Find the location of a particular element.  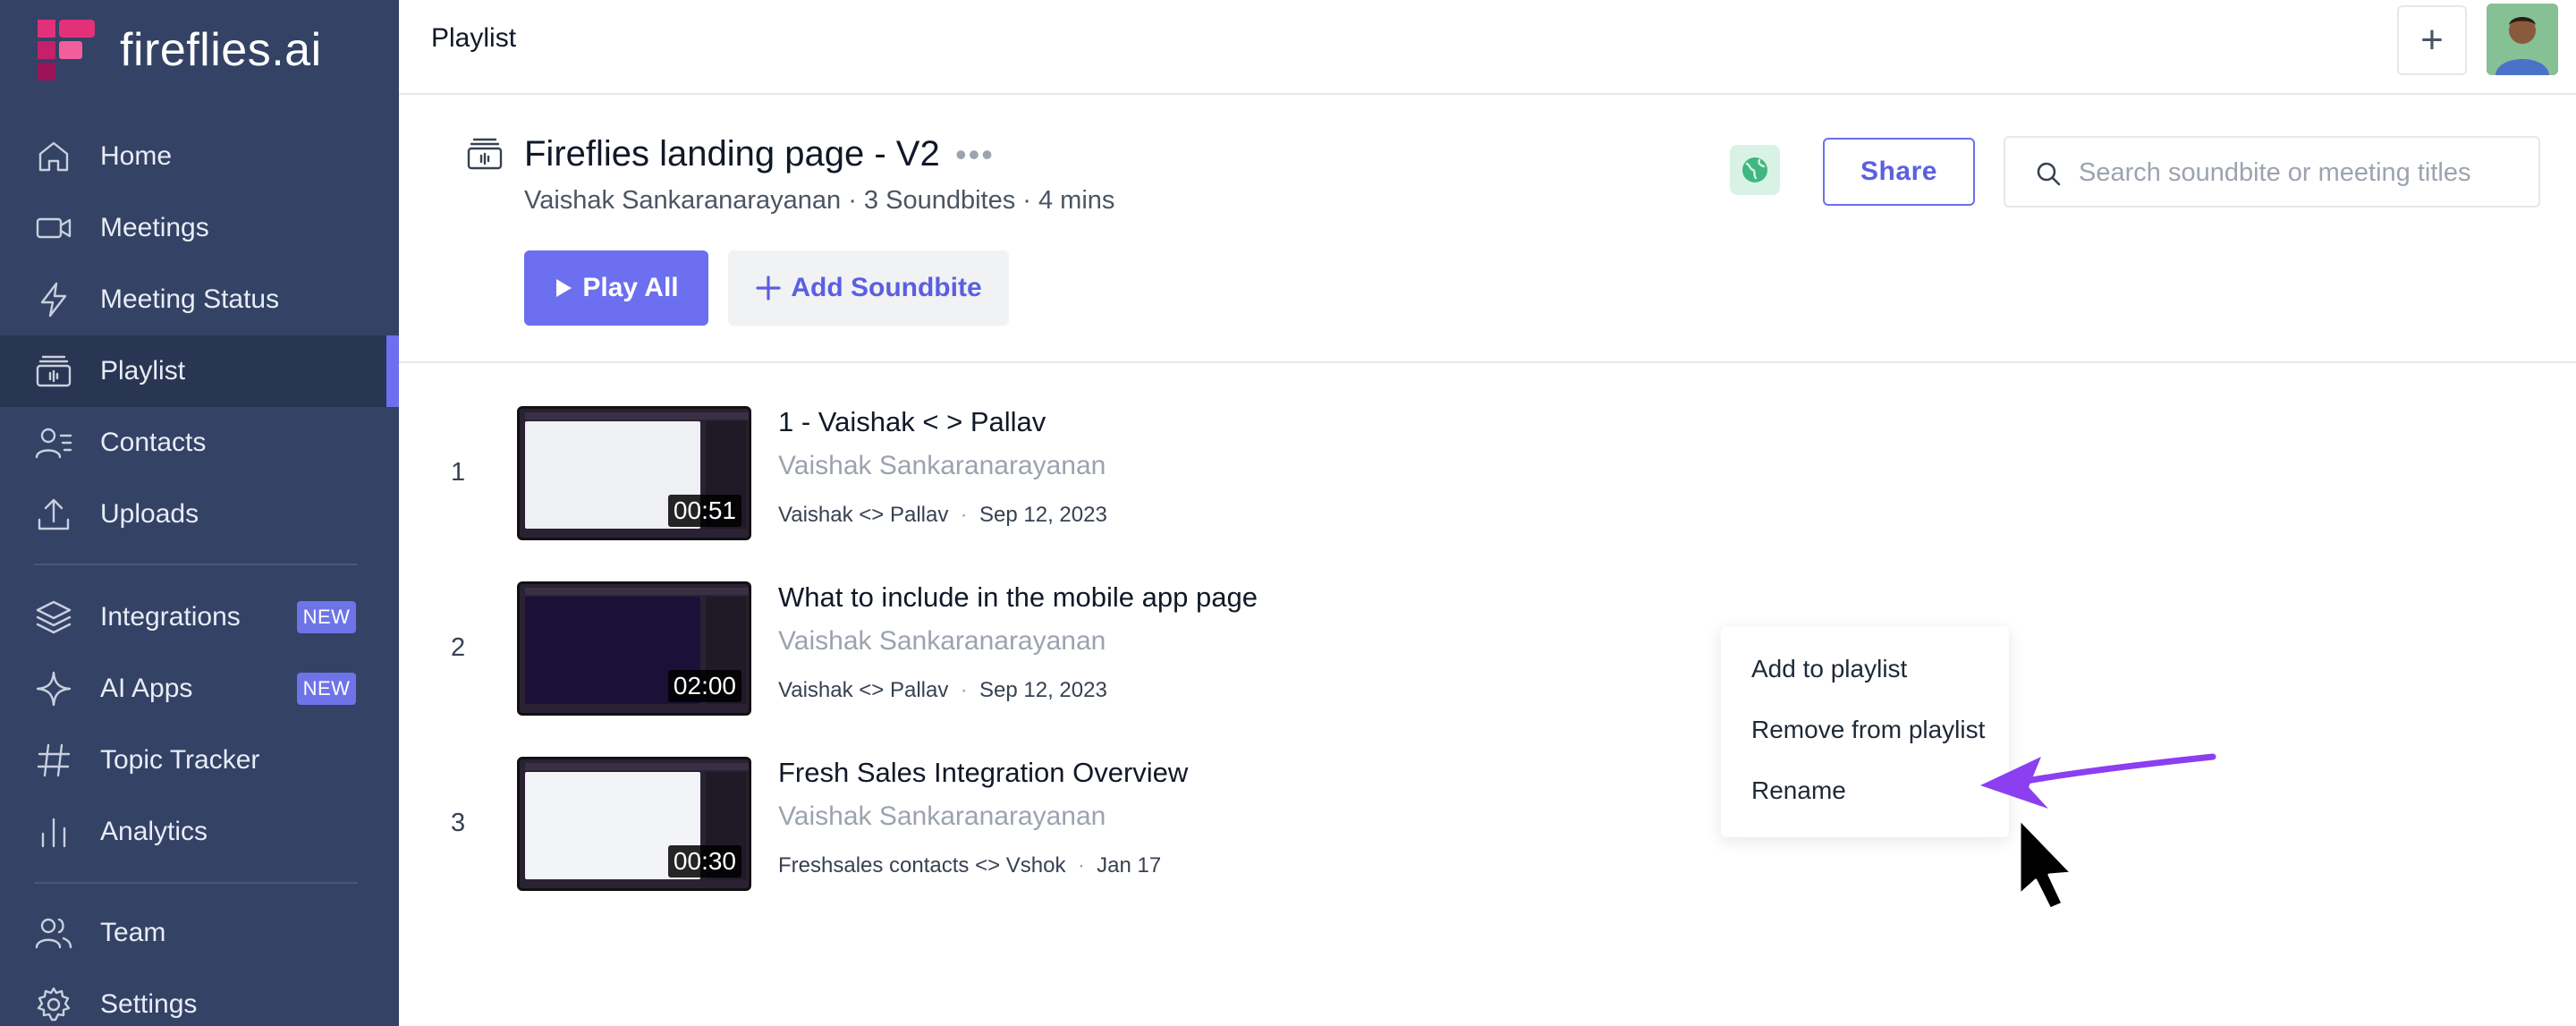

video-thumbnail: 02:00 is located at coordinates (634, 649).